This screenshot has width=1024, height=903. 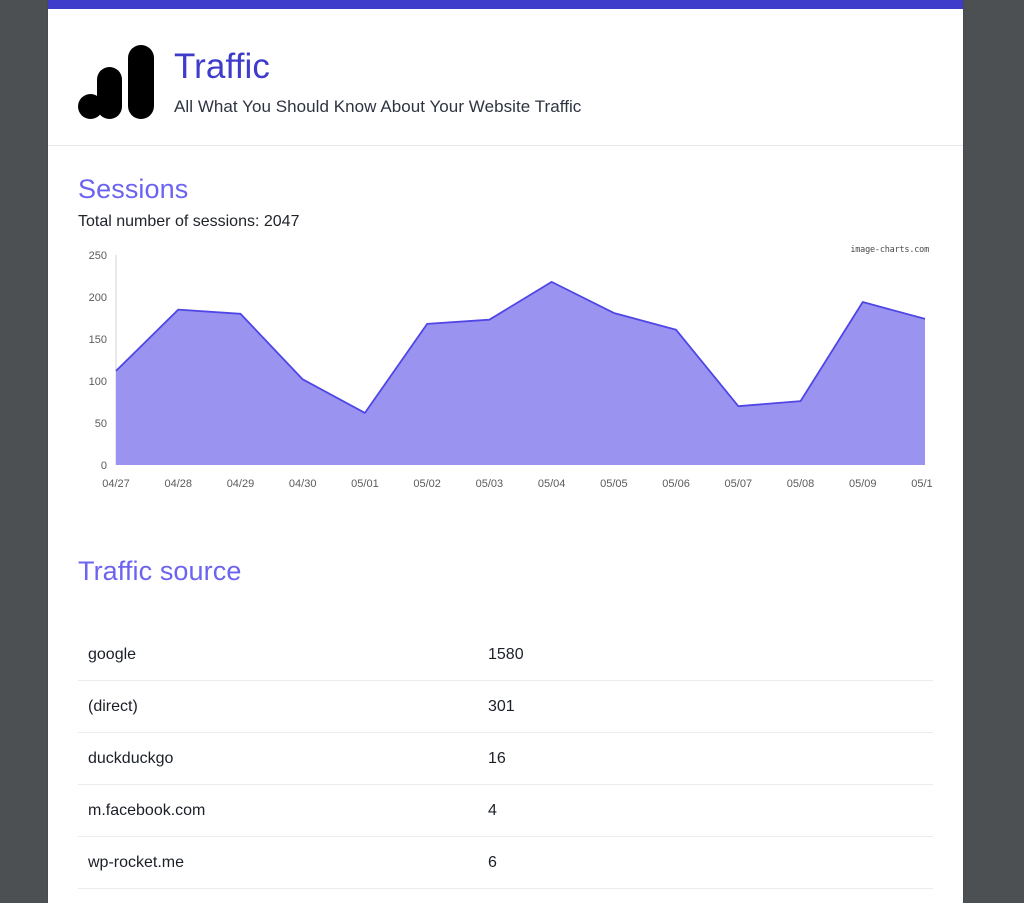 What do you see at coordinates (427, 484) in the screenshot?
I see `svg-text: 05/02` at bounding box center [427, 484].